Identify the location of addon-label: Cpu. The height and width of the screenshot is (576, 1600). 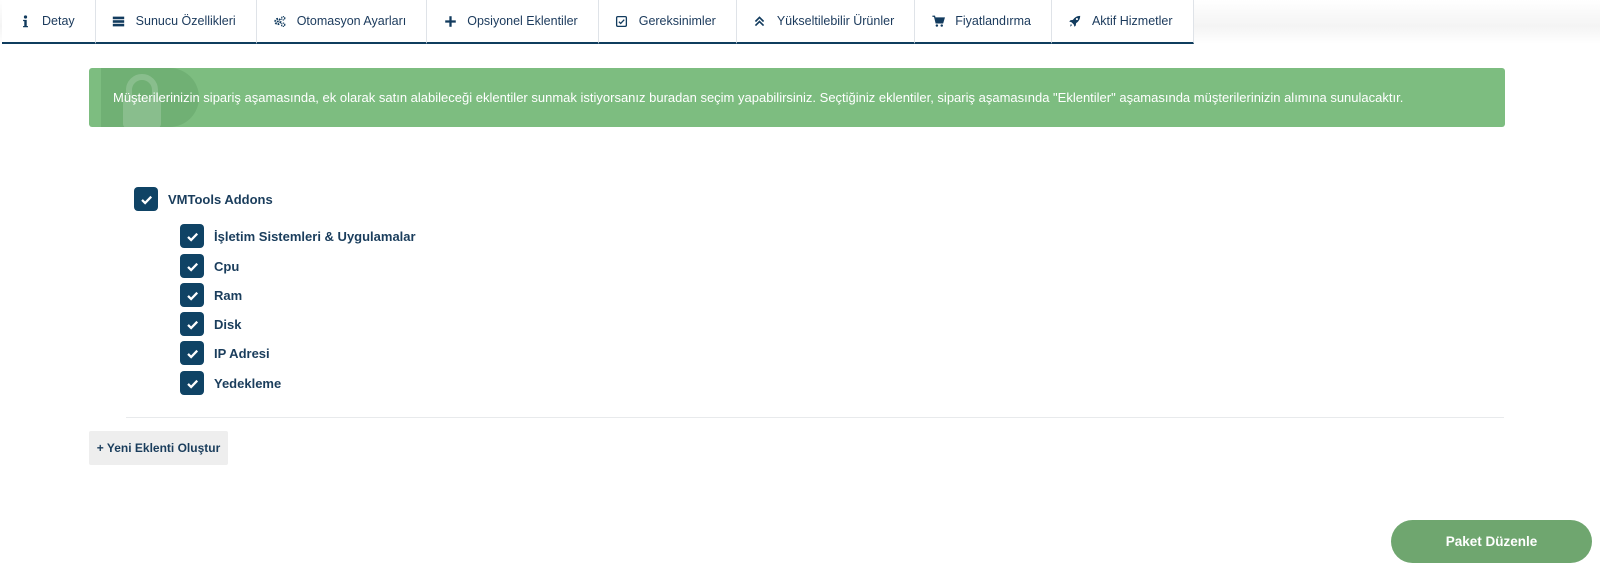
(227, 266).